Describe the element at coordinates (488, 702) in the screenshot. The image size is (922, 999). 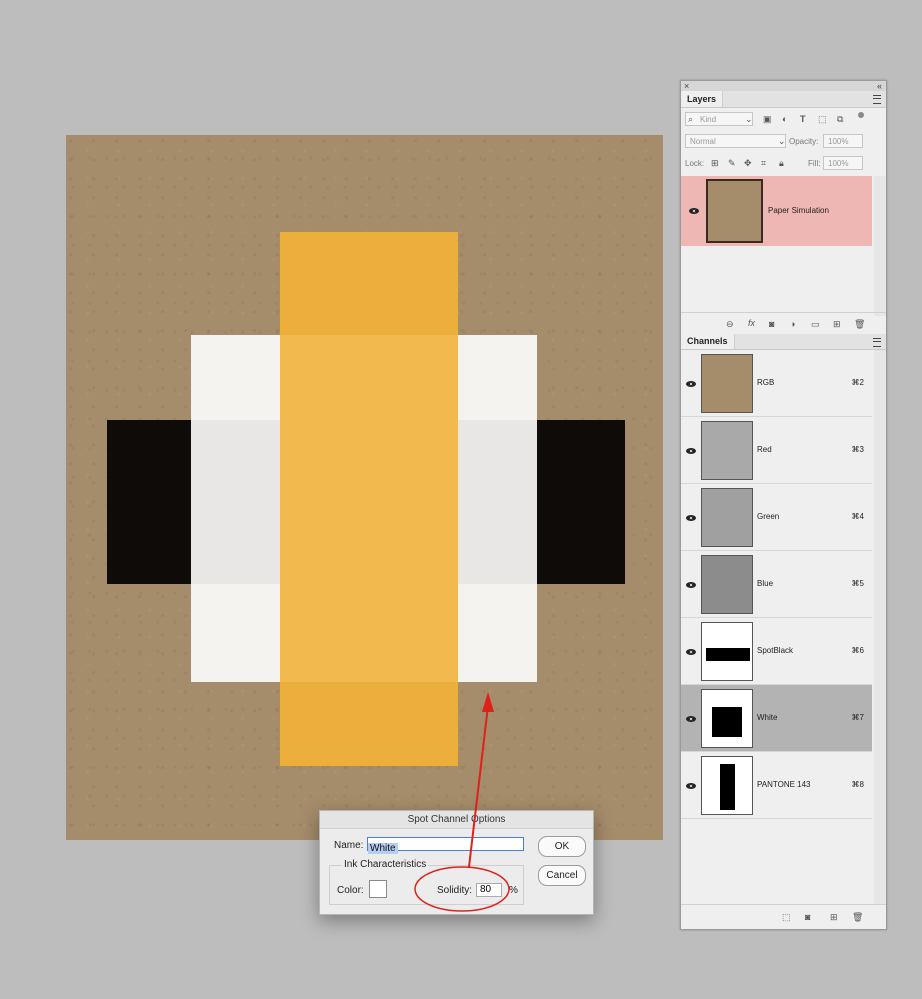
I see `annotation-arrowhead` at that location.